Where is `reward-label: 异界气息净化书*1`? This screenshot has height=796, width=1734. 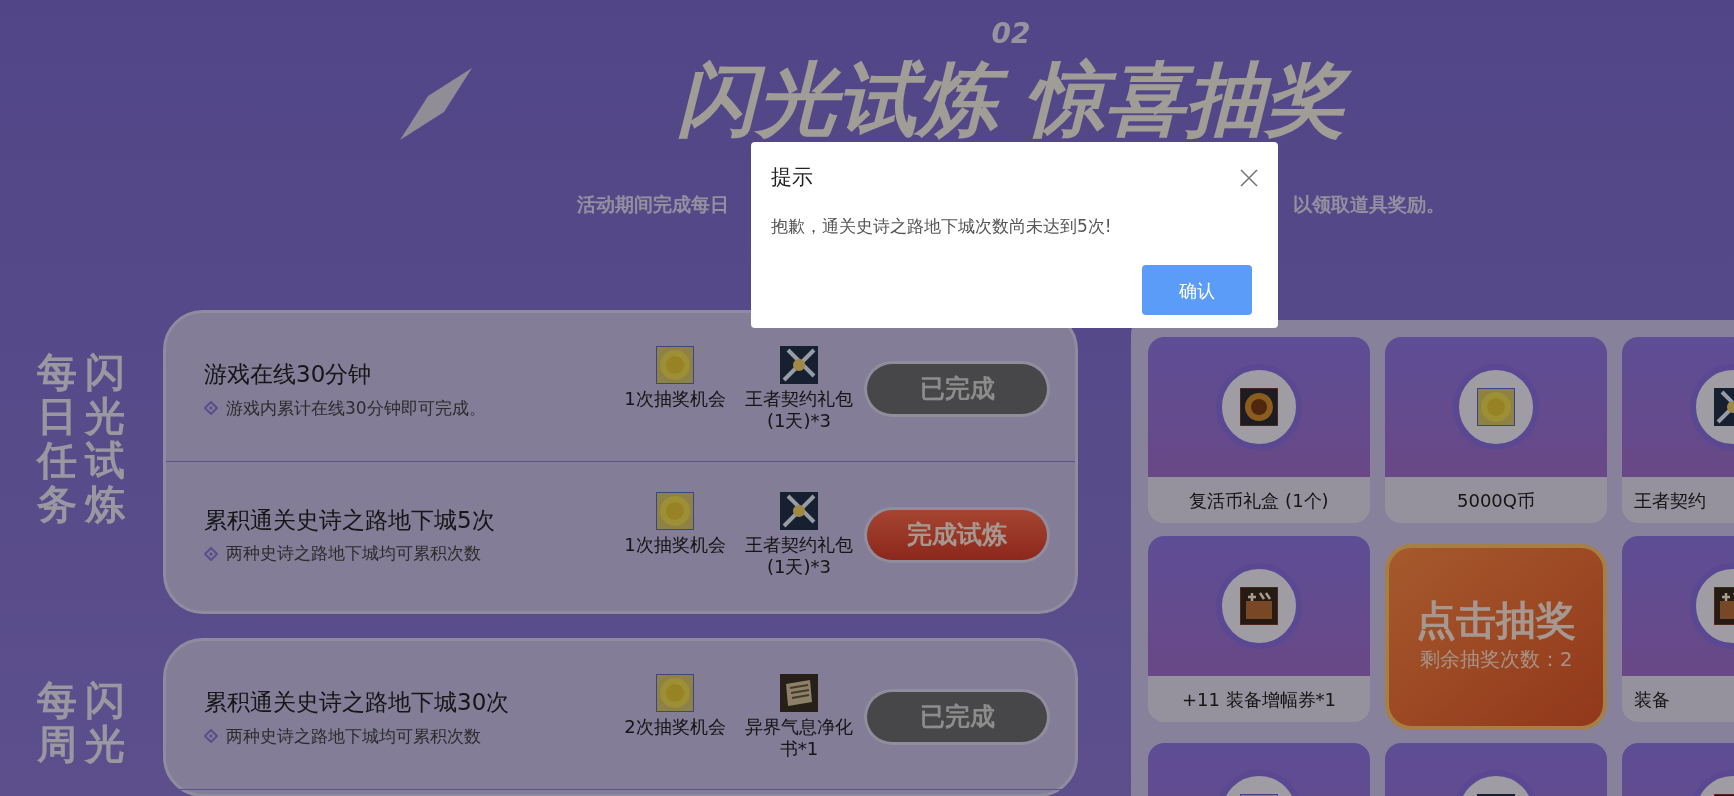
reward-label: 异界气息净化书*1 is located at coordinates (799, 738).